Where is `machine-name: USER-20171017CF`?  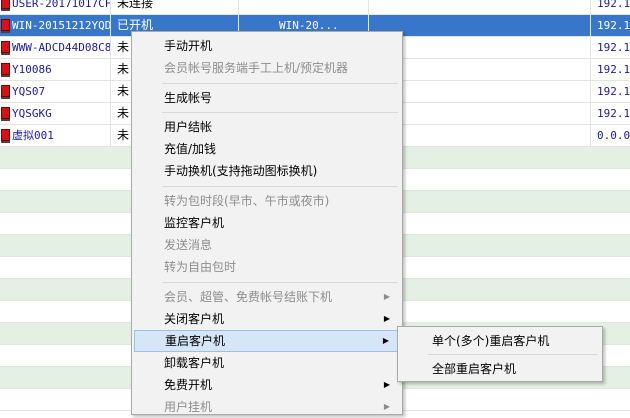 machine-name: USER-20171017CF is located at coordinates (61, 5).